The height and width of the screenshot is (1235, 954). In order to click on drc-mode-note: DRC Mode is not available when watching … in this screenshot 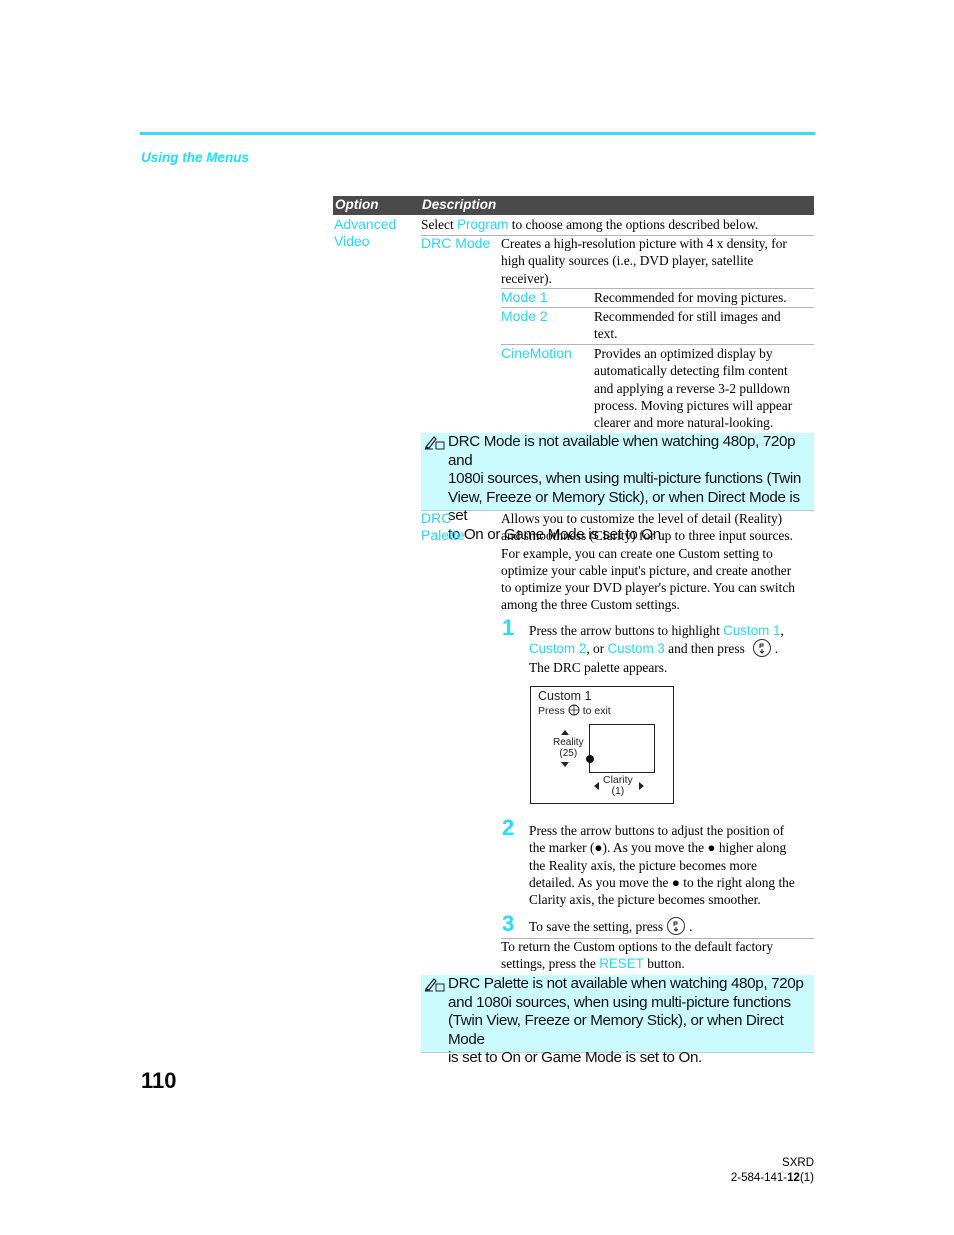, I will do `click(617, 488)`.